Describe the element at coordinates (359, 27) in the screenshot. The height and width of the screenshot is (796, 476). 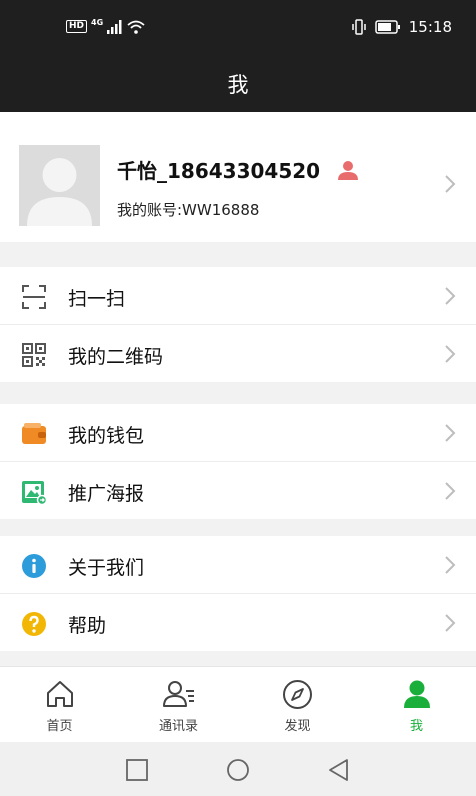
I see `vibrate-icon` at that location.